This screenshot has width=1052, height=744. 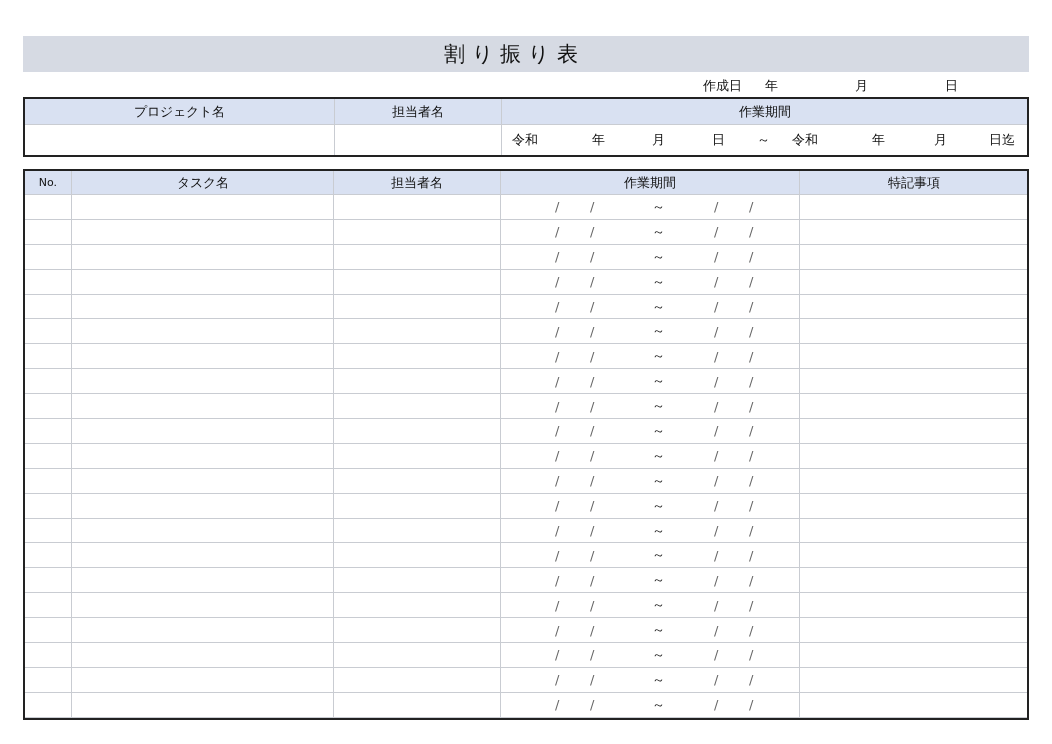 What do you see at coordinates (599, 140) in the screenshot?
I see `period-label: 年` at bounding box center [599, 140].